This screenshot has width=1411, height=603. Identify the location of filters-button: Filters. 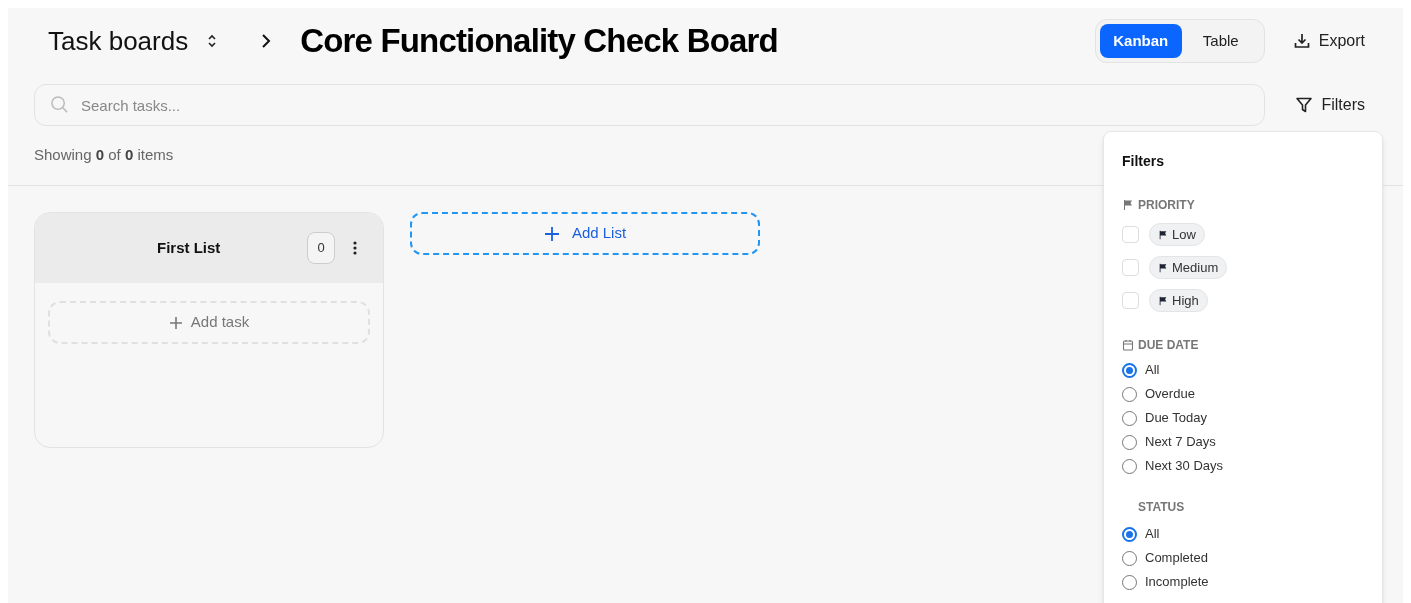
(1330, 105).